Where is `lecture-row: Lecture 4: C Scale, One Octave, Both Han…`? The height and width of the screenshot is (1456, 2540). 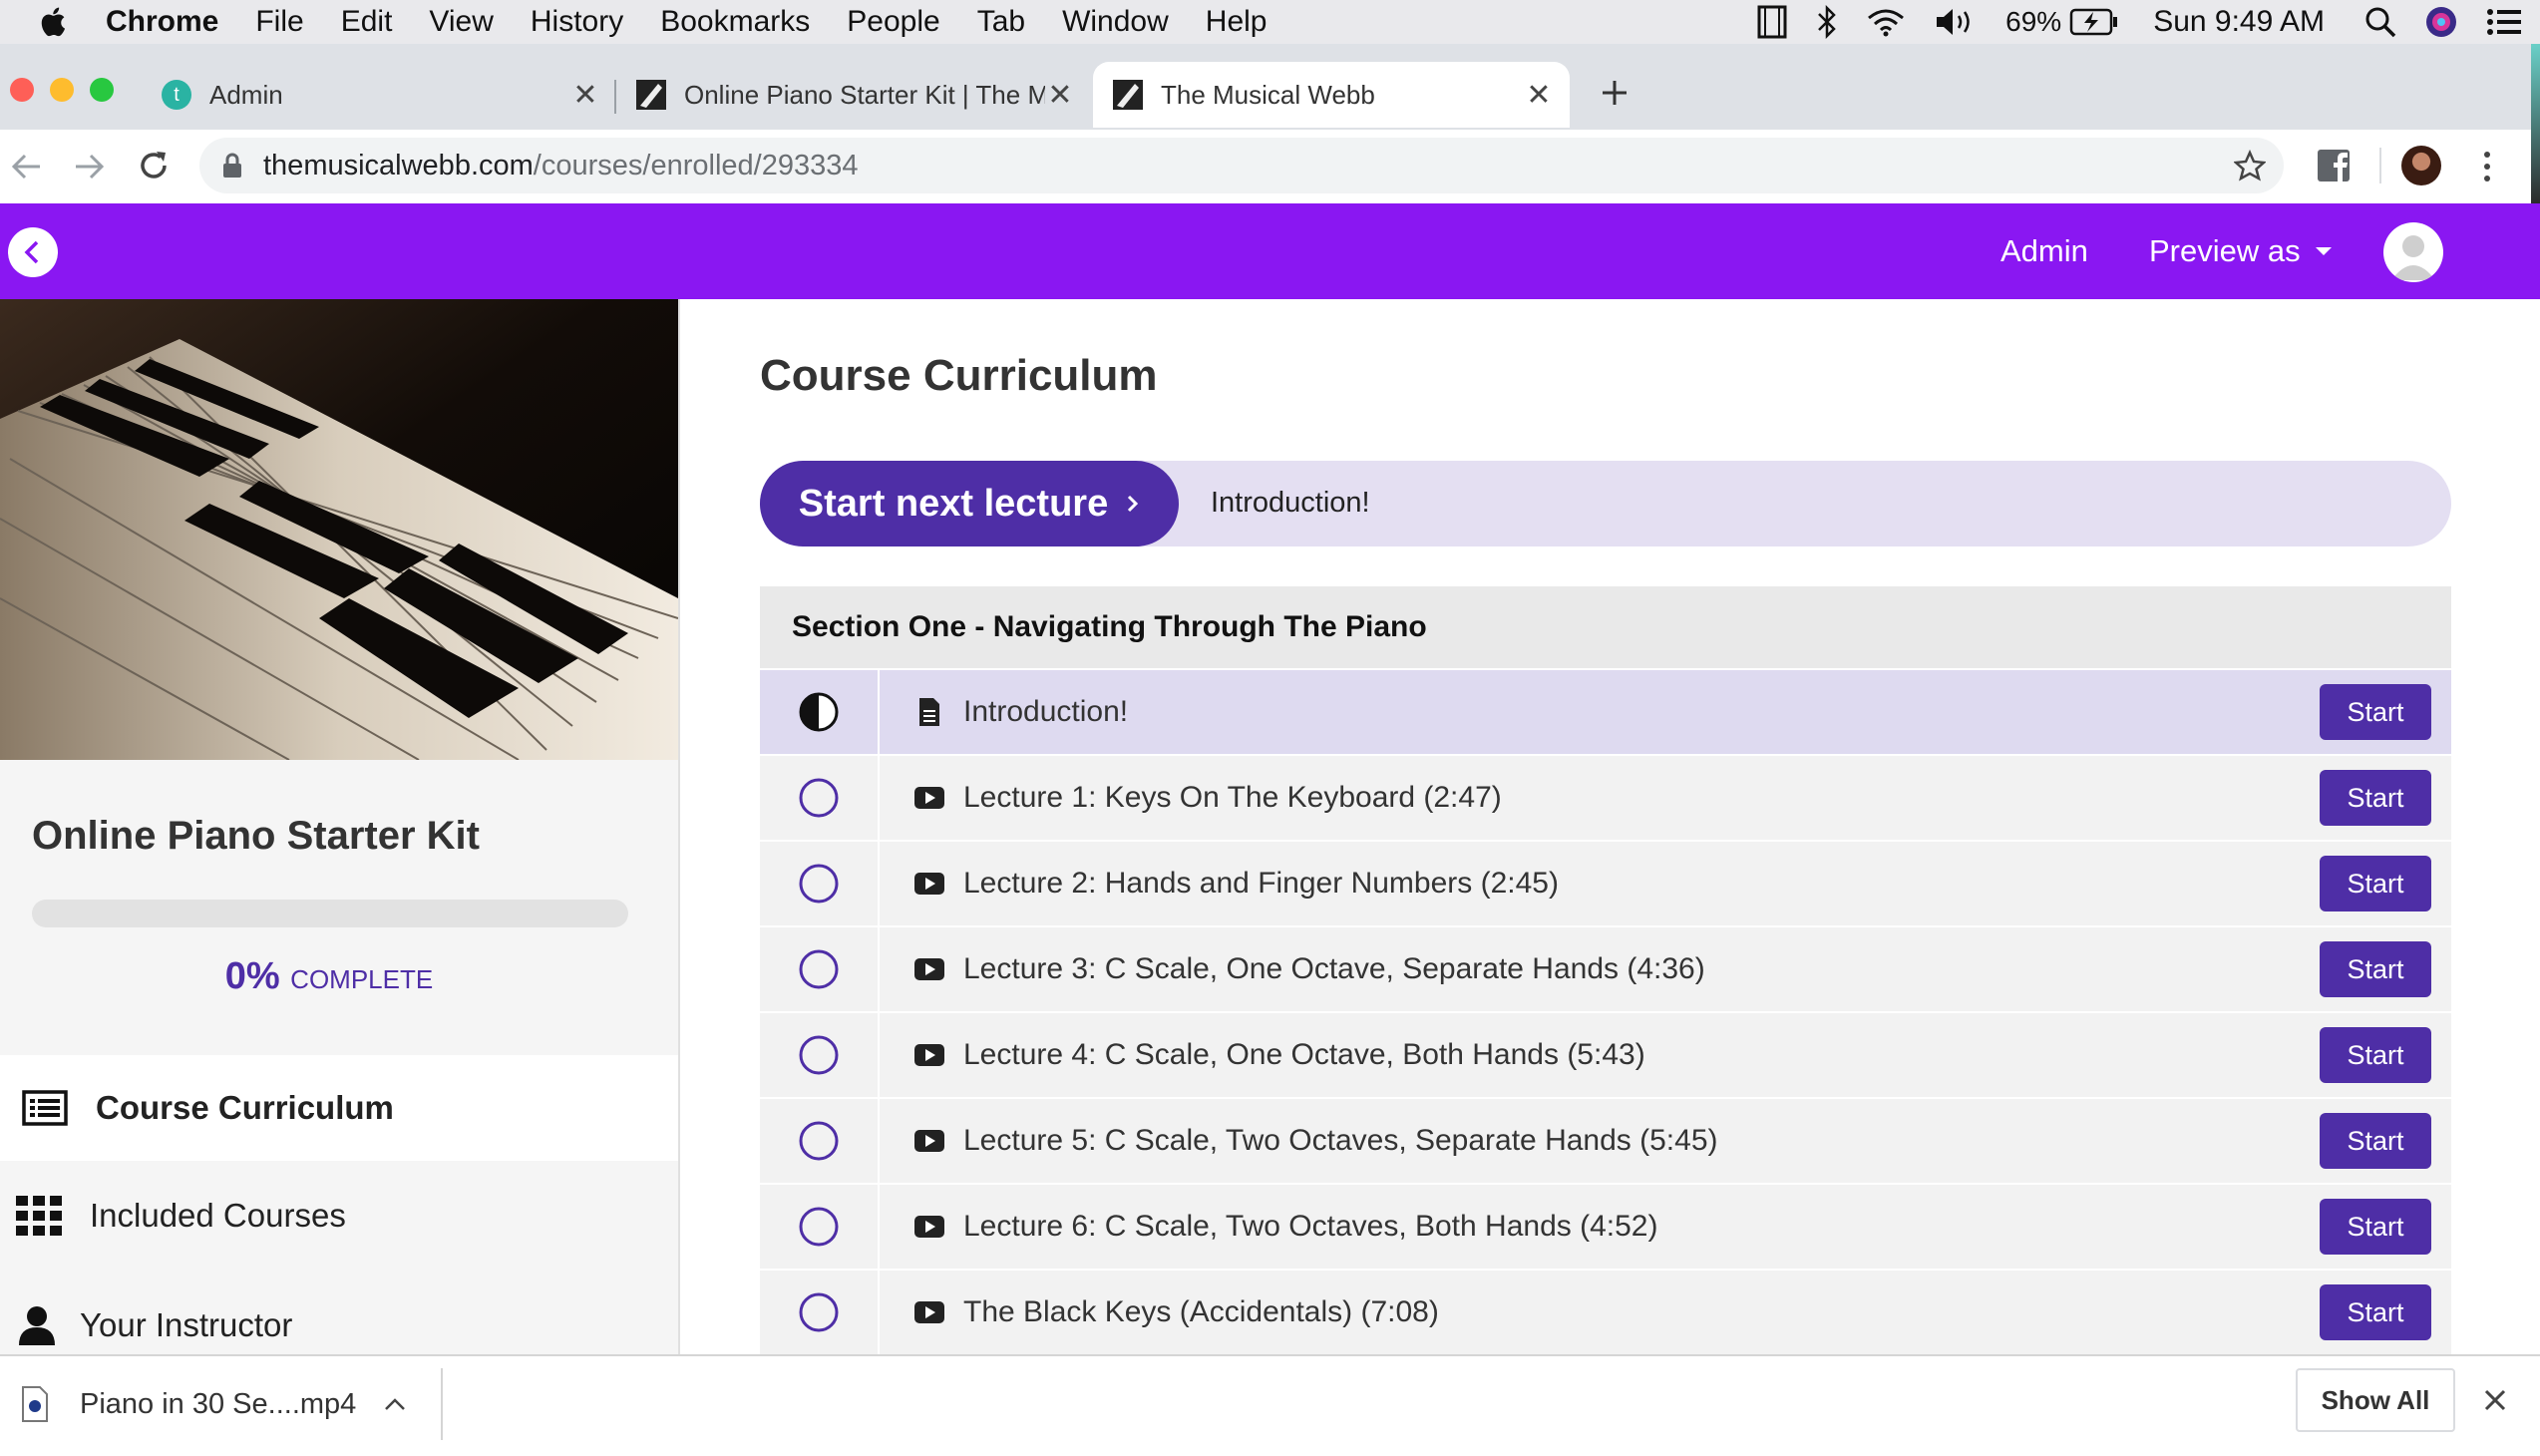 lecture-row: Lecture 4: C Scale, One Octave, Both Han… is located at coordinates (1605, 1056).